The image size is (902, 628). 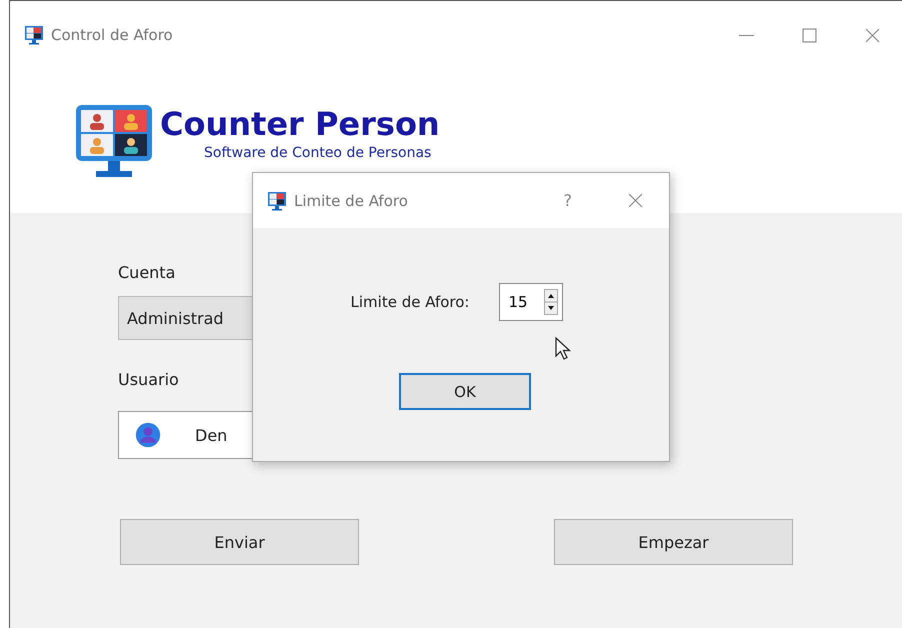 What do you see at coordinates (148, 379) in the screenshot?
I see `field-label: Usuario` at bounding box center [148, 379].